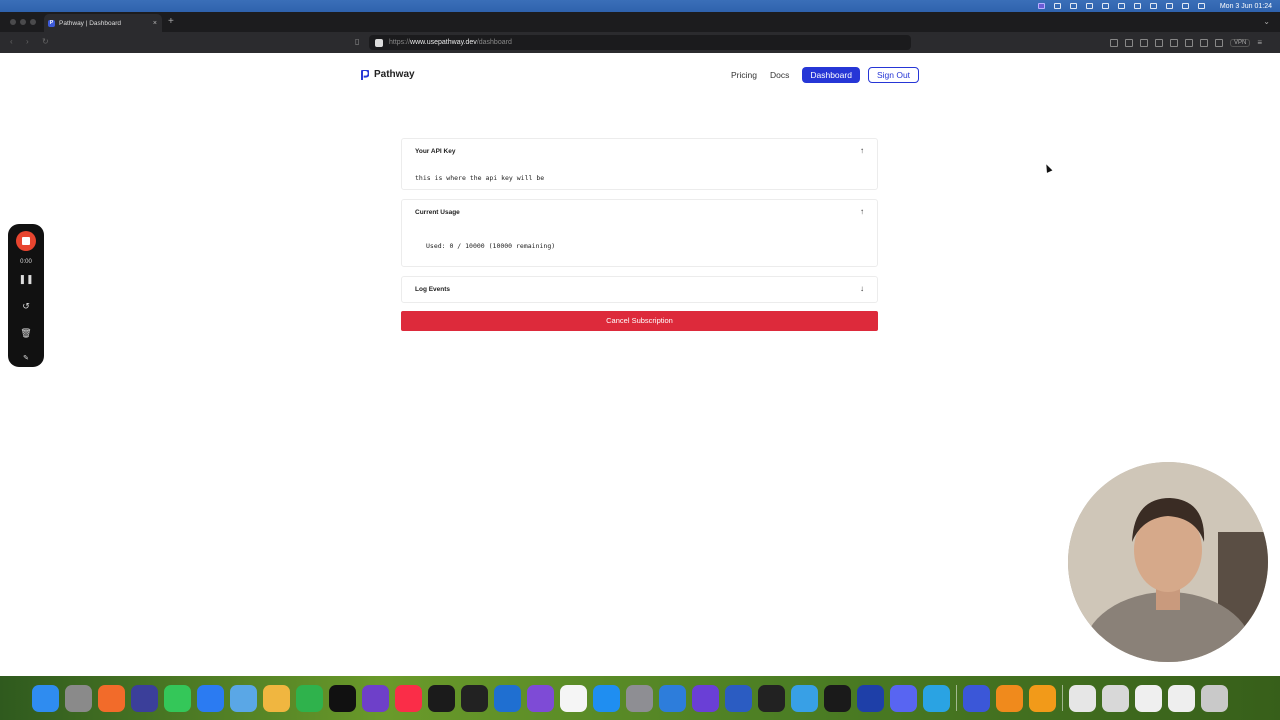 This screenshot has width=1280, height=720. Describe the element at coordinates (27, 41) in the screenshot. I see `forward-icon: ›` at that location.